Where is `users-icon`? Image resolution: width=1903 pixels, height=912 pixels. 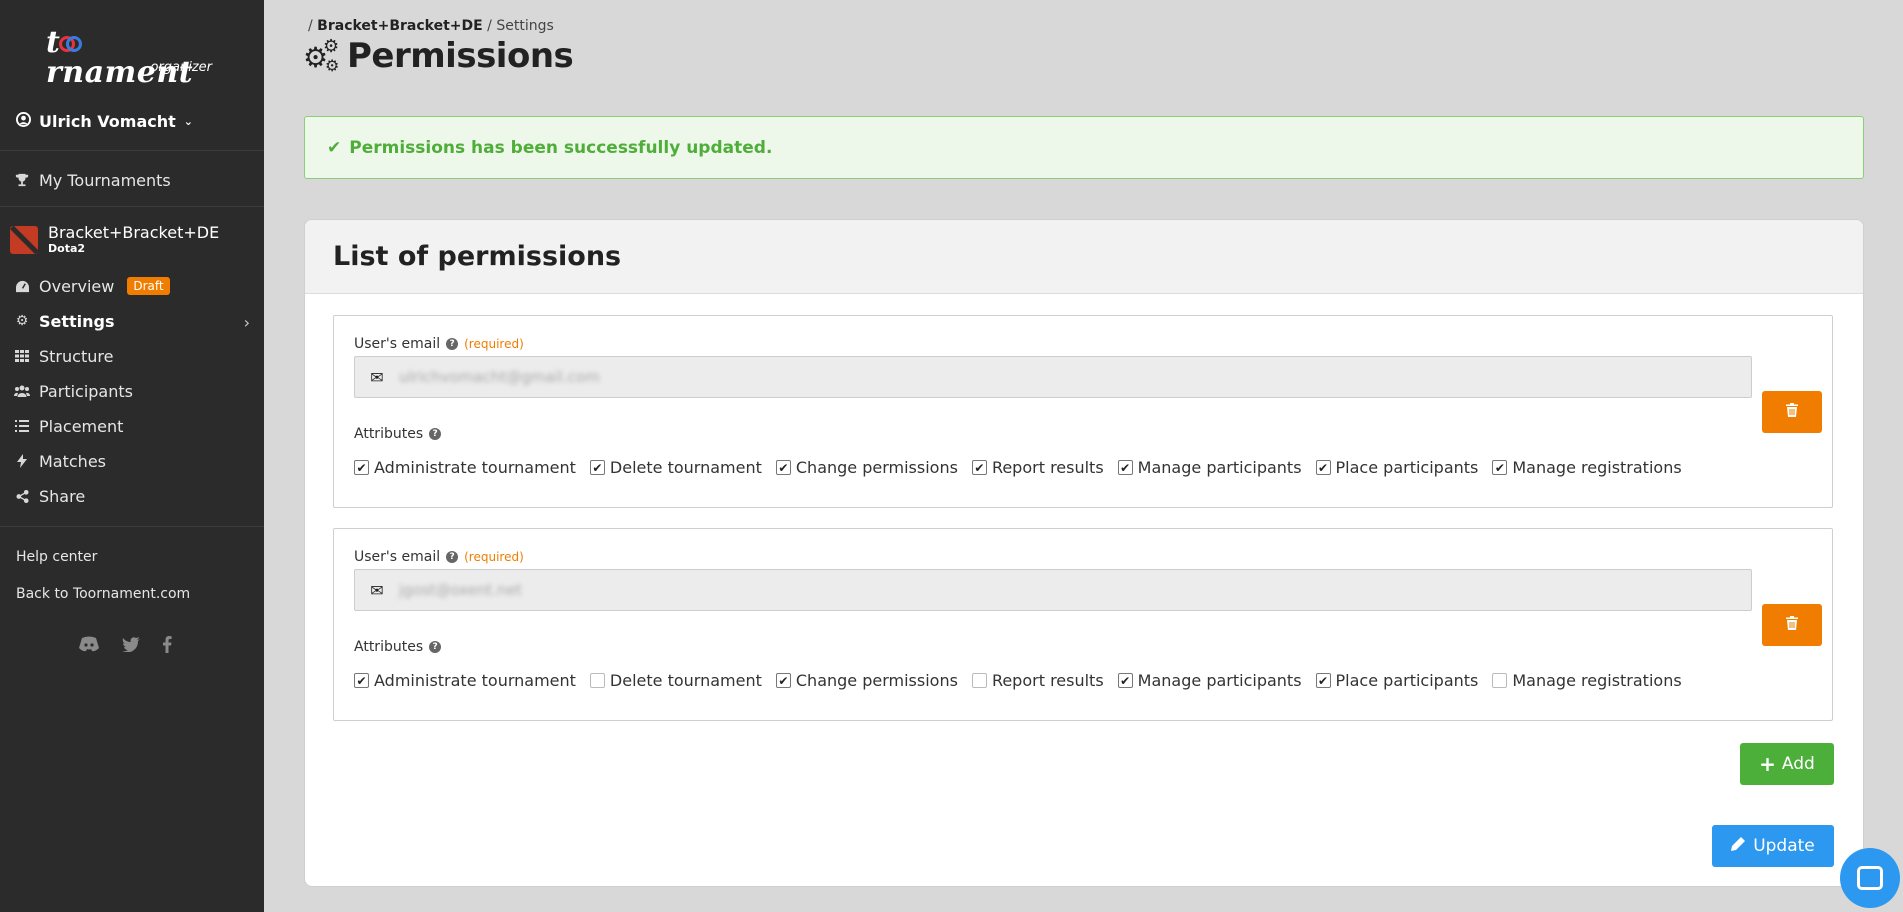 users-icon is located at coordinates (22, 391).